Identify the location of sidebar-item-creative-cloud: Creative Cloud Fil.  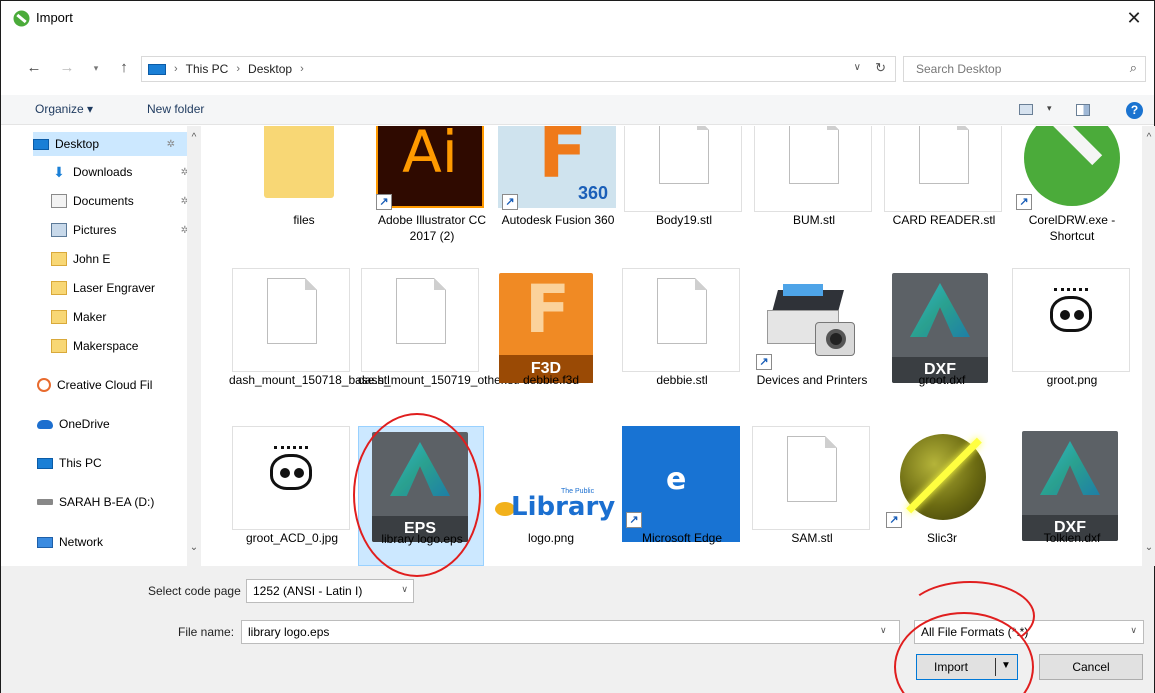
(112, 385).